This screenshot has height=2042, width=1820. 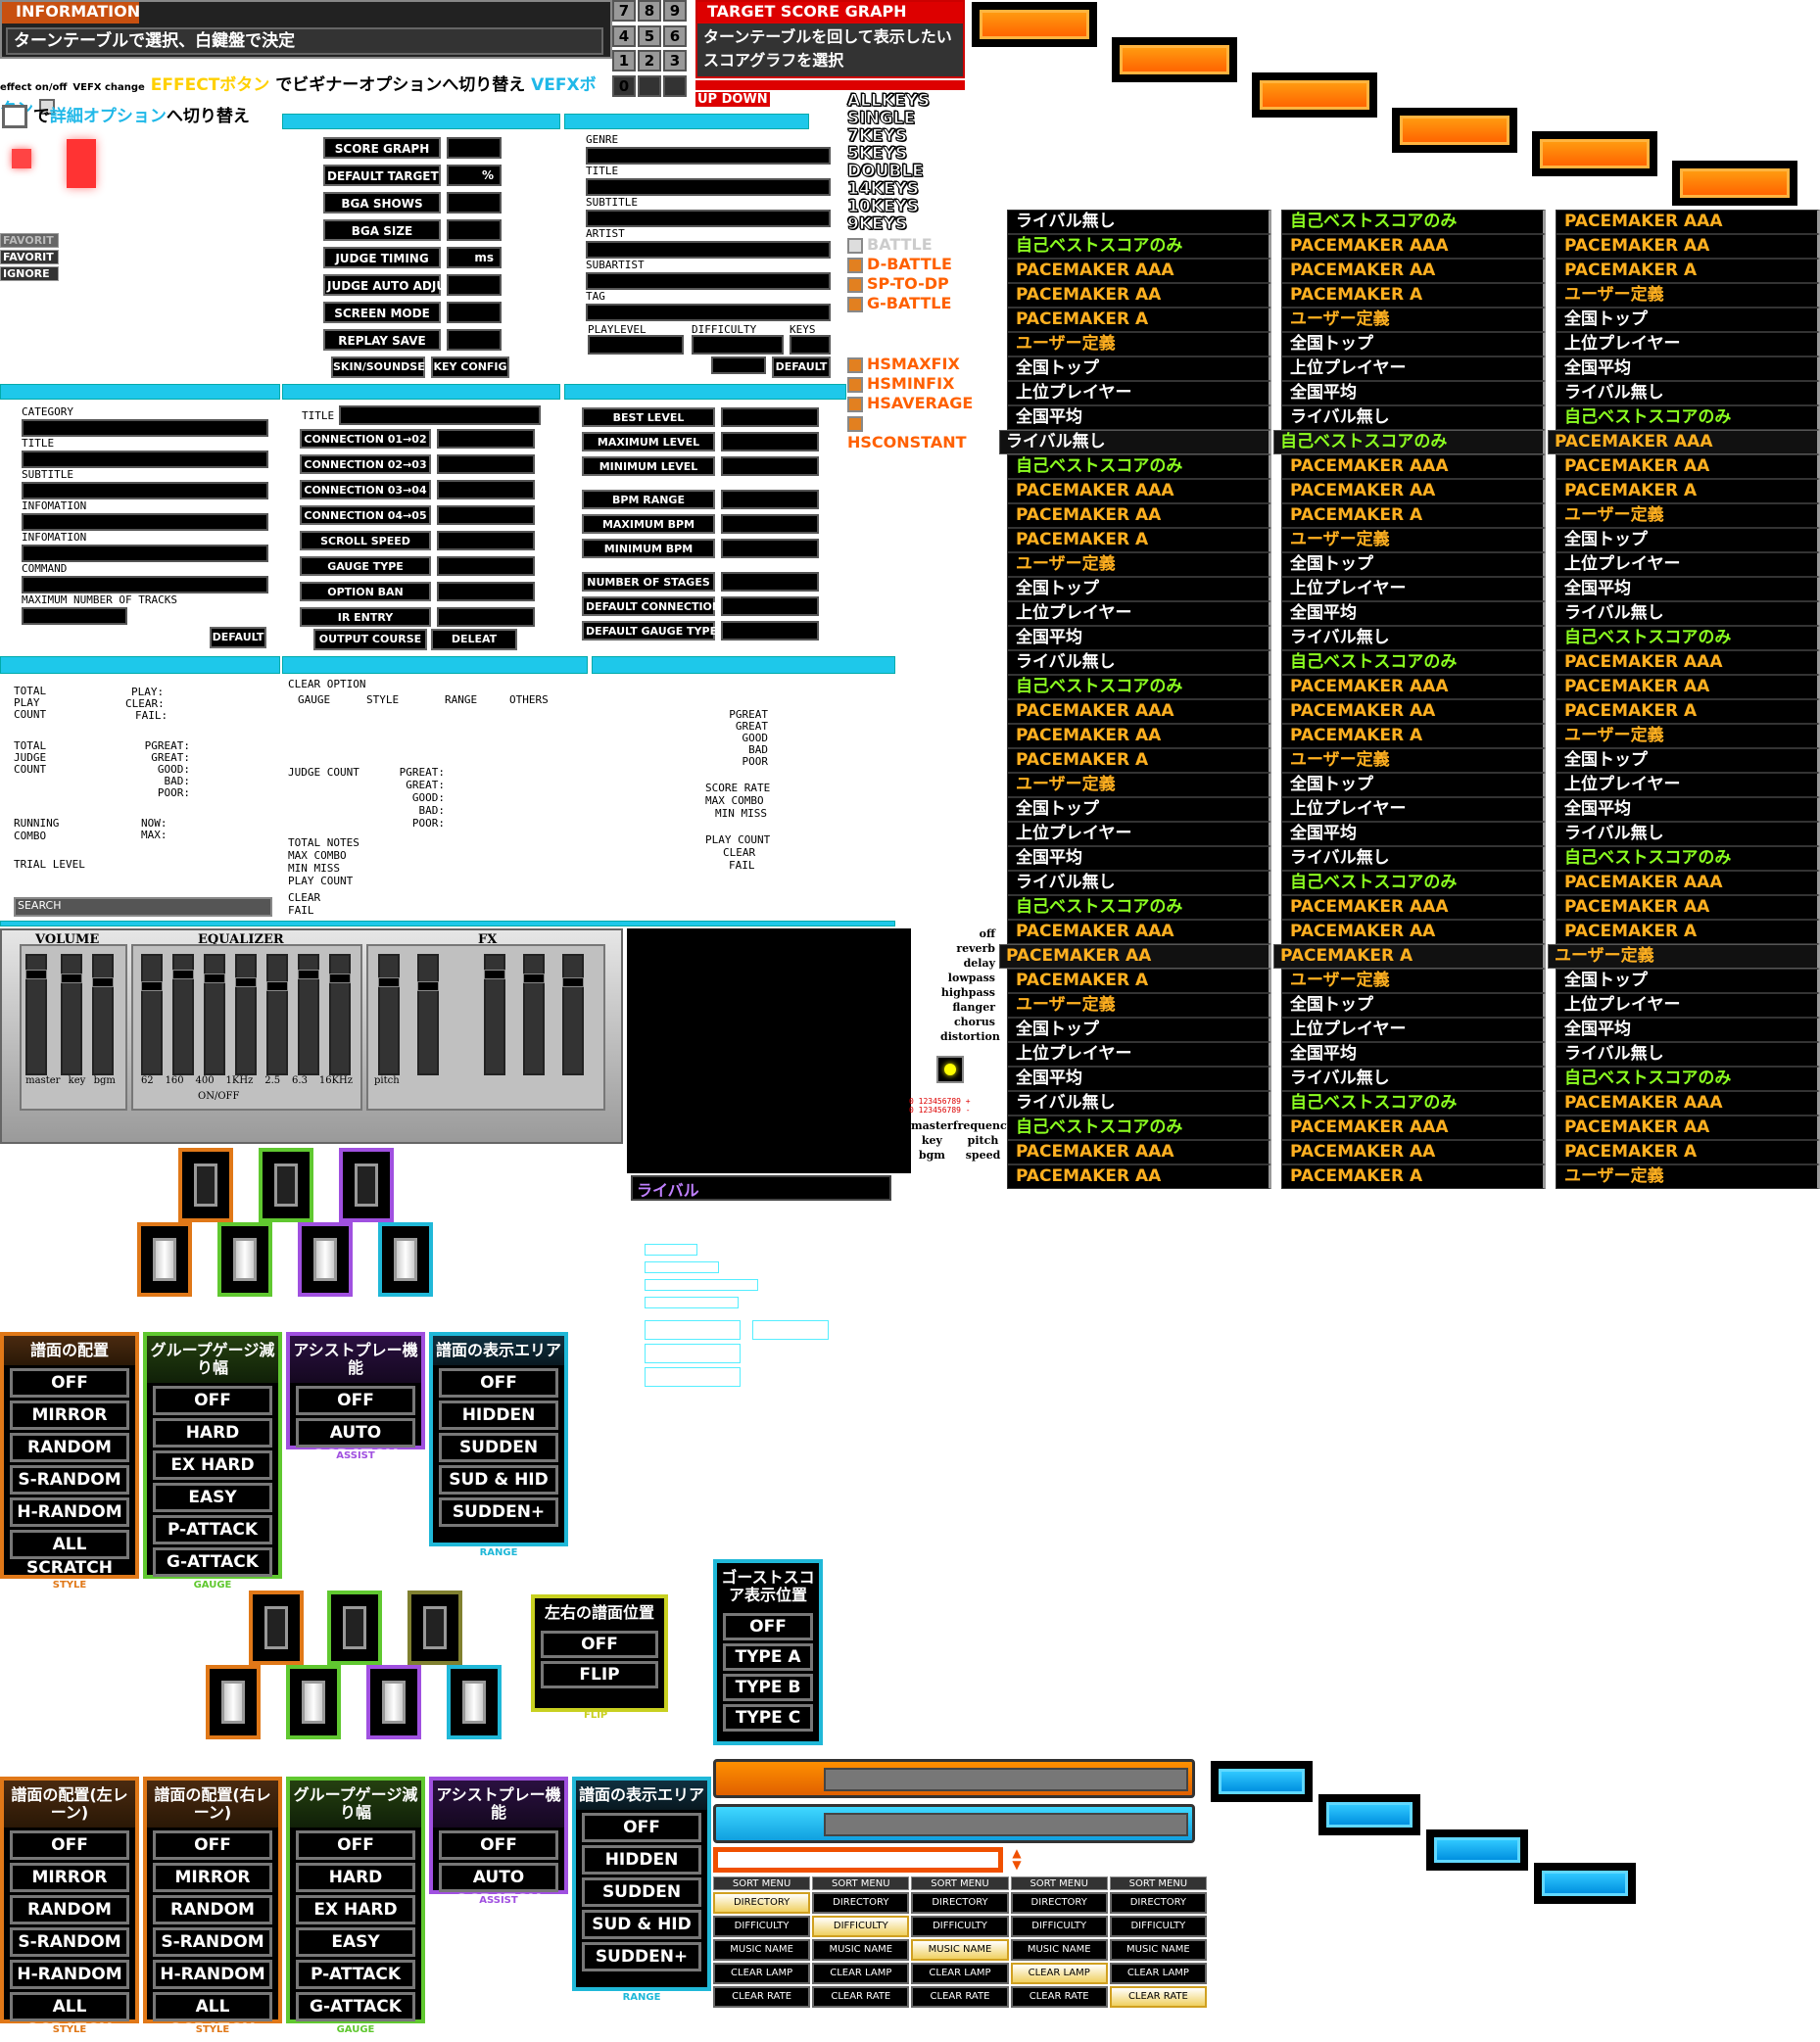 What do you see at coordinates (212, 1974) in the screenshot?
I see `option-item: H-RANDOM` at bounding box center [212, 1974].